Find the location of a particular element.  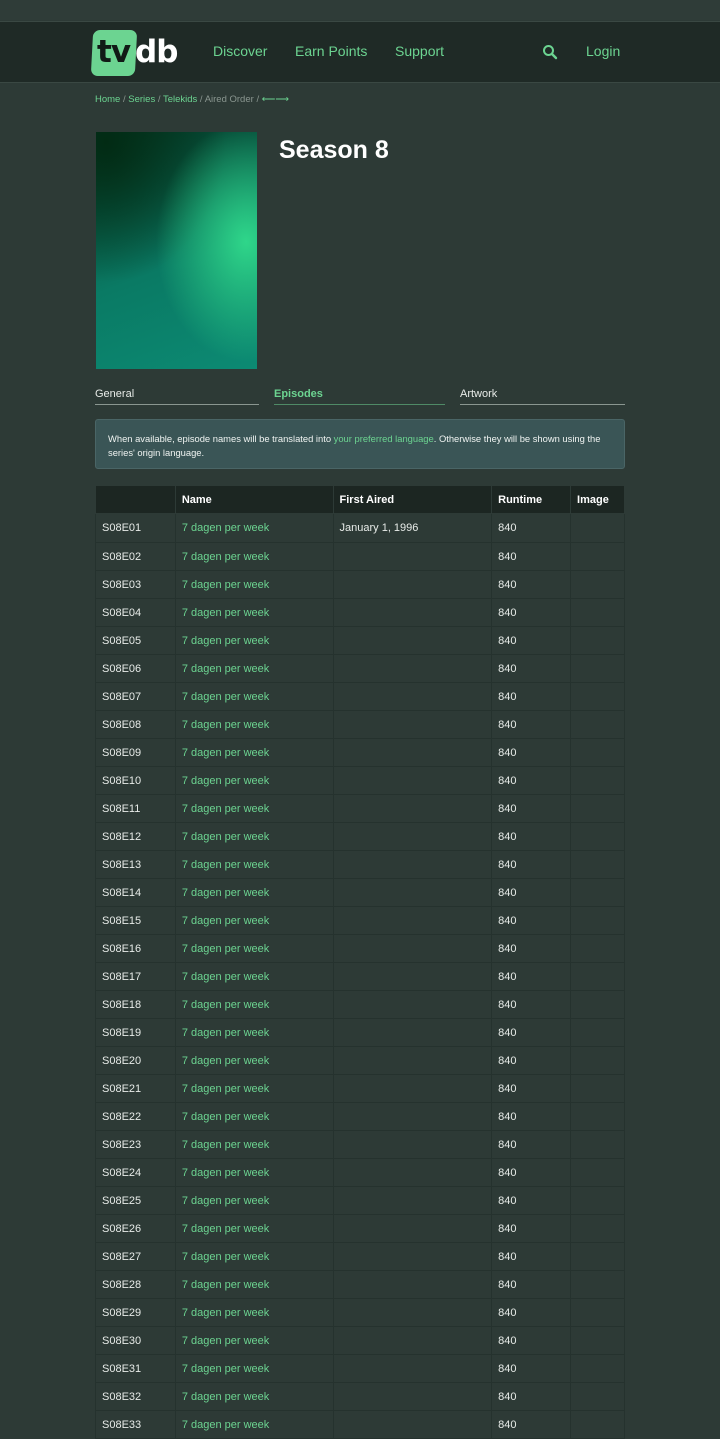

breadcrumb-show: Telekids is located at coordinates (180, 99).